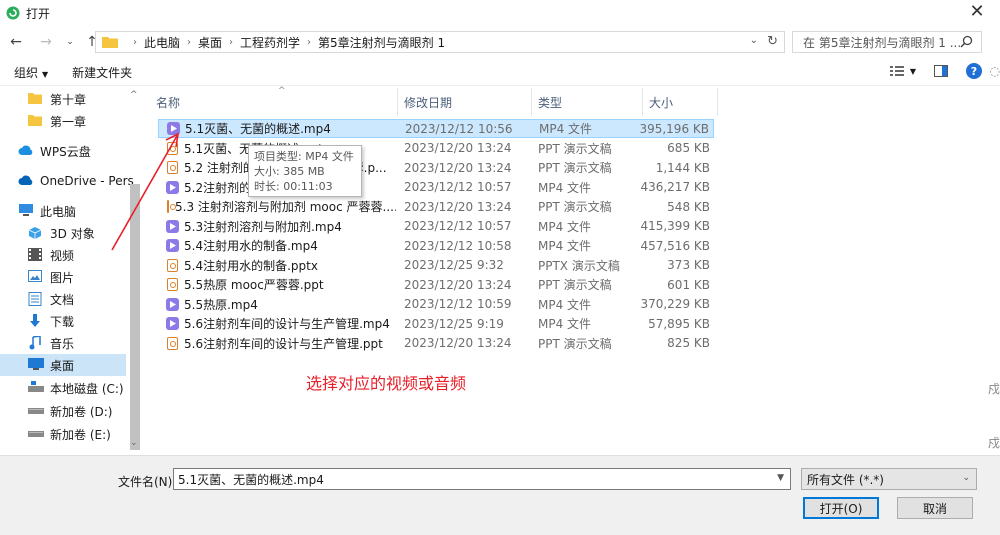 This screenshot has height=535, width=1000. I want to click on column-header-name: 名称 ^, so click(274, 101).